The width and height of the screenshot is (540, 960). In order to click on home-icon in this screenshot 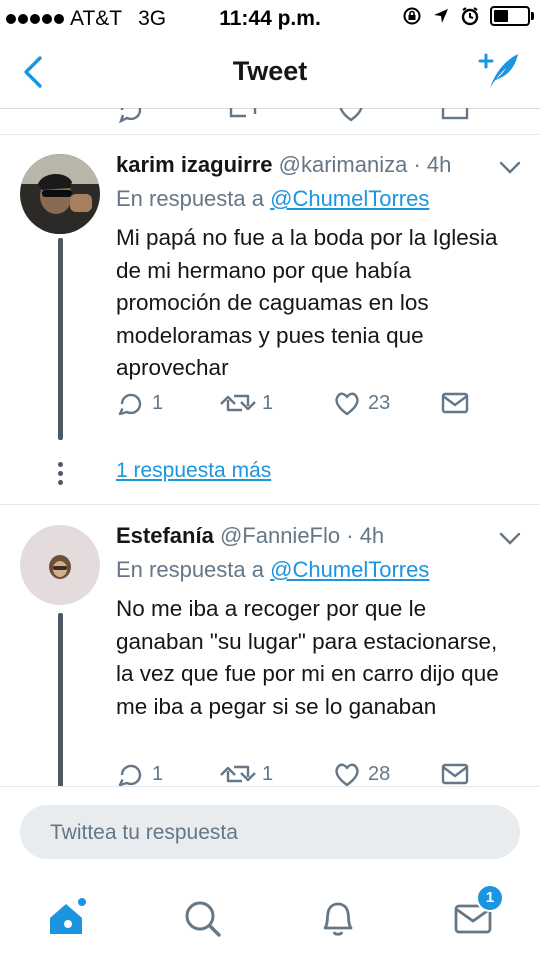, I will do `click(68, 916)`.